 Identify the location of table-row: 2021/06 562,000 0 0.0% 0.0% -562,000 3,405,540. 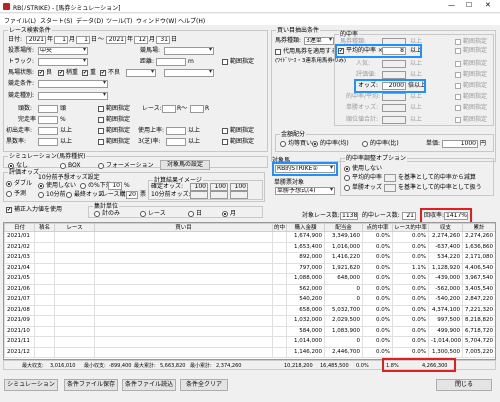
(249, 289).